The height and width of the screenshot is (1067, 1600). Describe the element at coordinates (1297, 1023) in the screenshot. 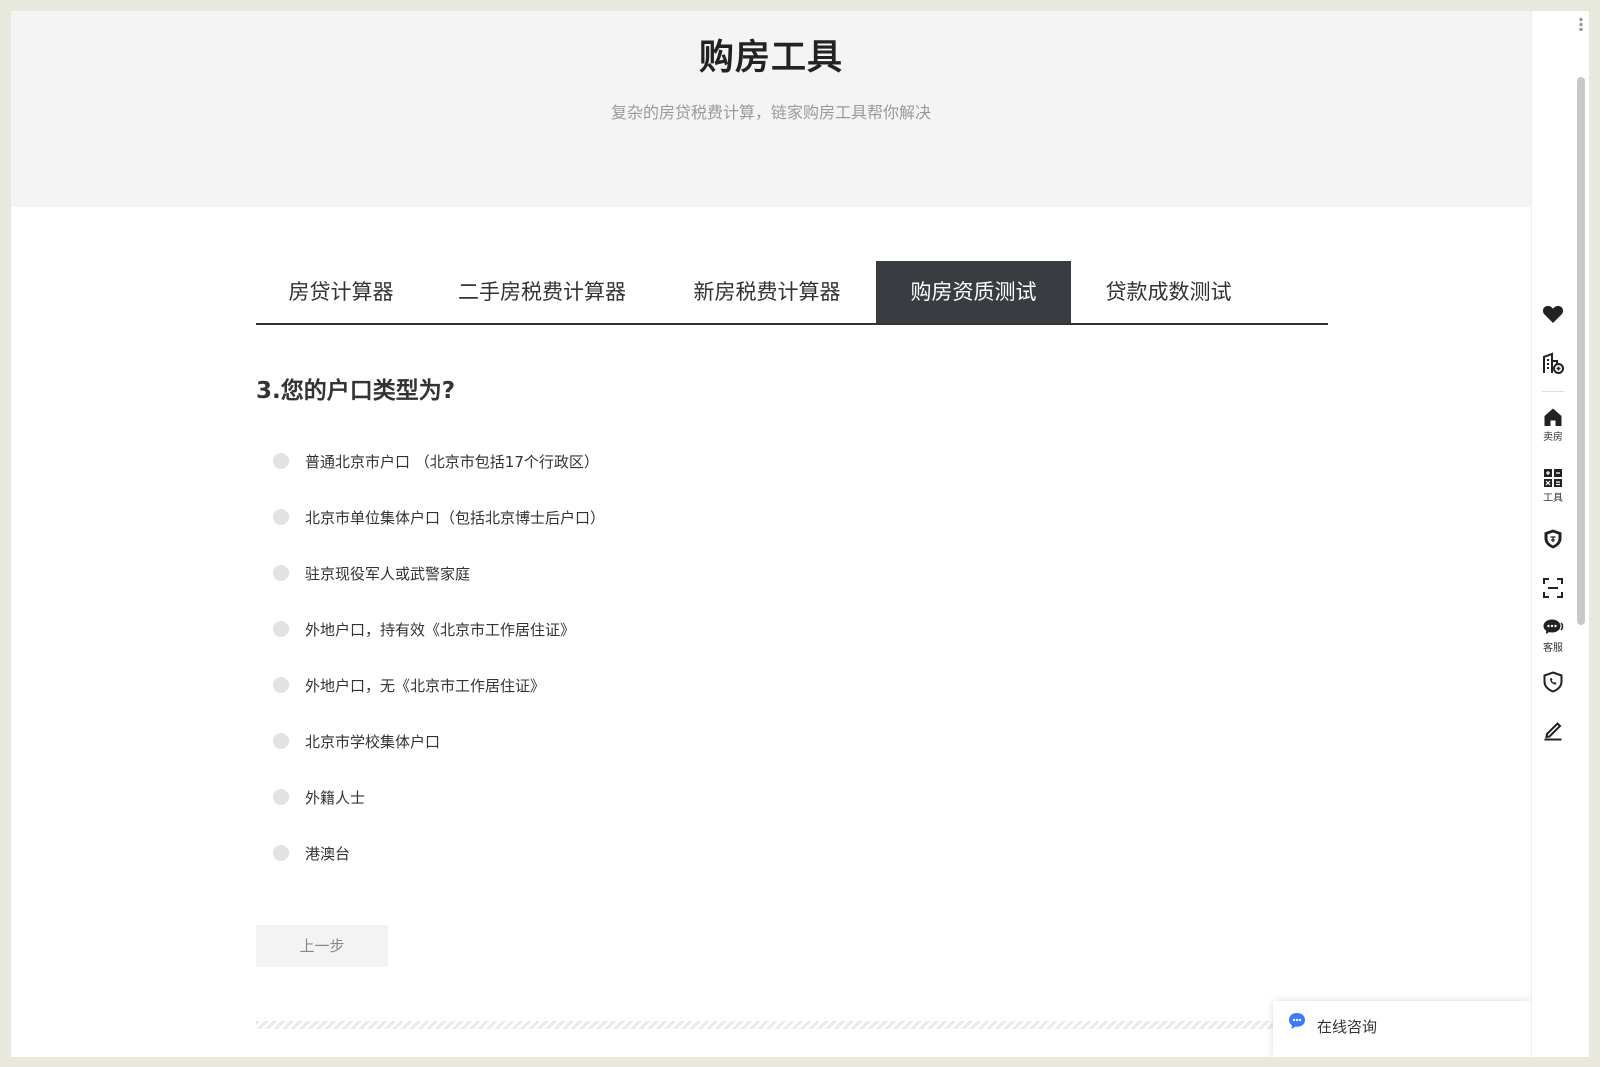

I see `chat-bubble-icon` at that location.